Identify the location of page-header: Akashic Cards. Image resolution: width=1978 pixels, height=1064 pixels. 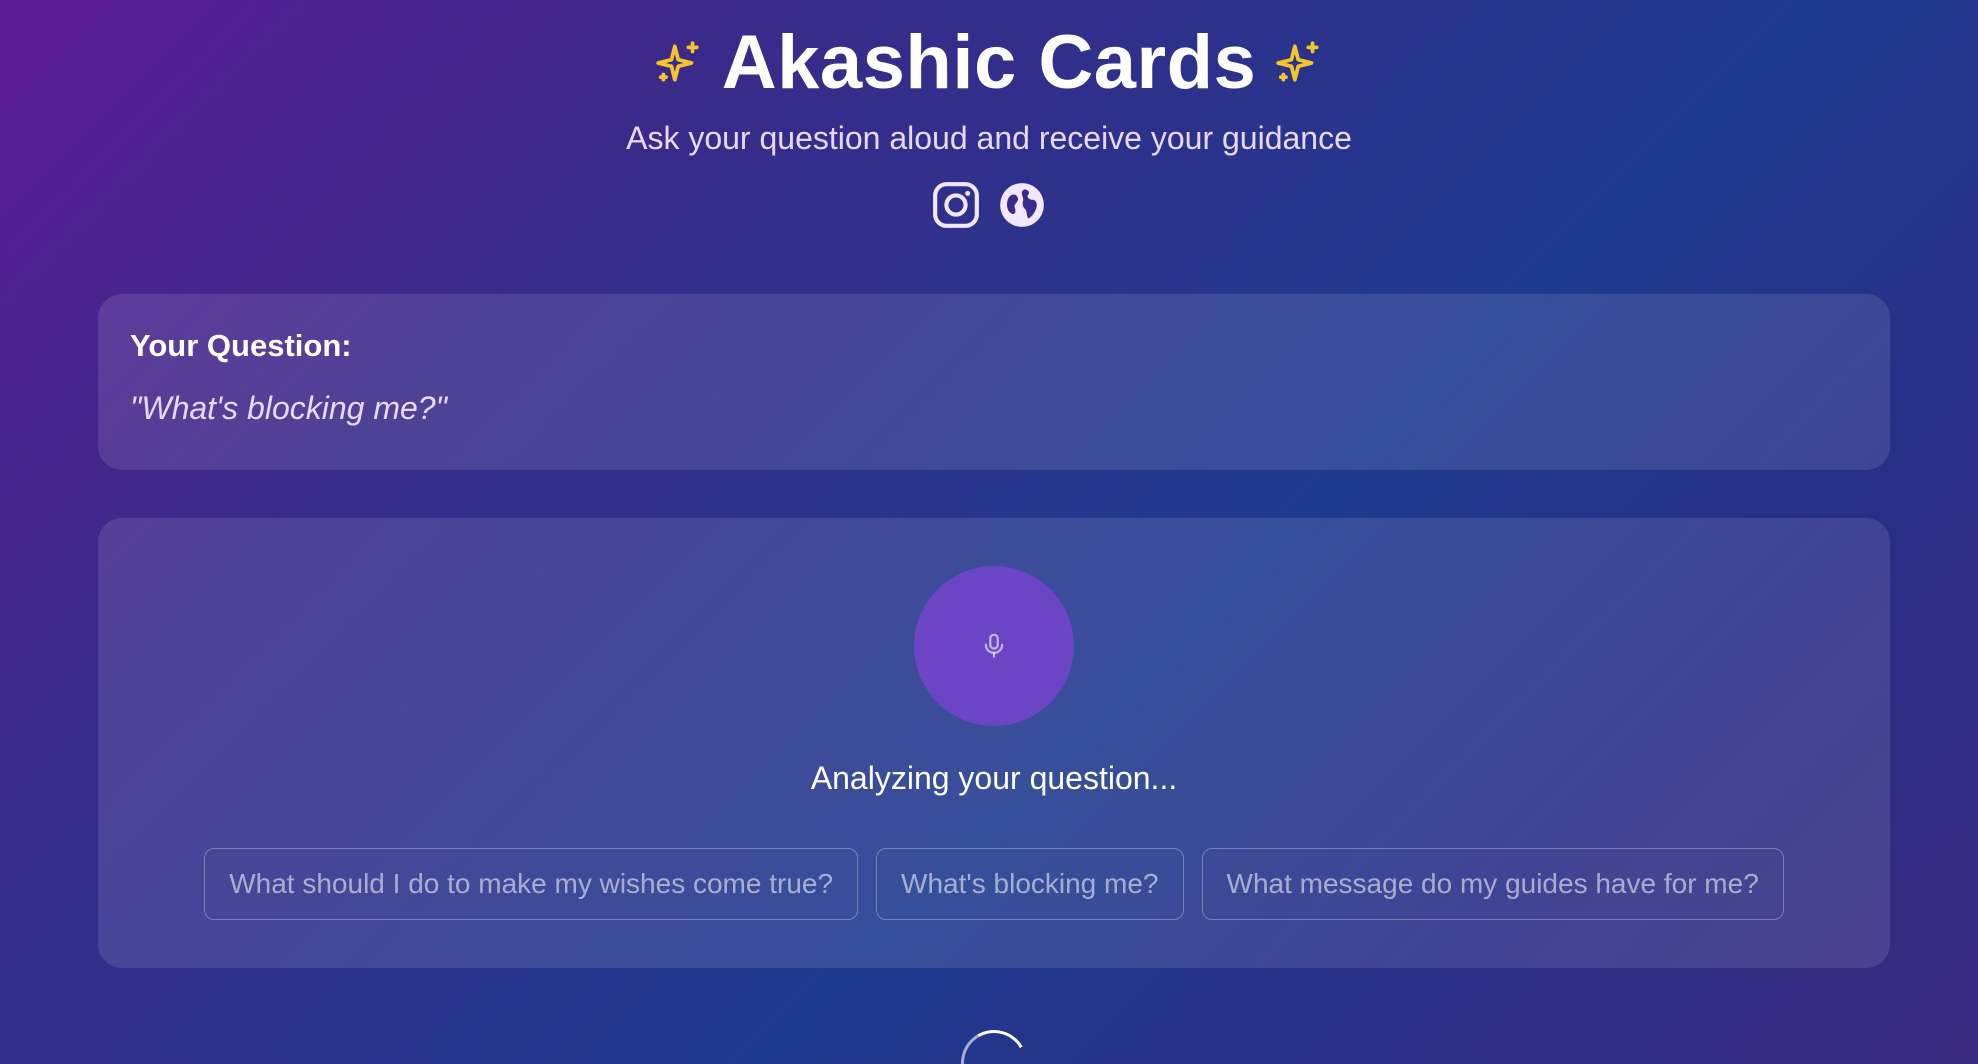
(989, 62).